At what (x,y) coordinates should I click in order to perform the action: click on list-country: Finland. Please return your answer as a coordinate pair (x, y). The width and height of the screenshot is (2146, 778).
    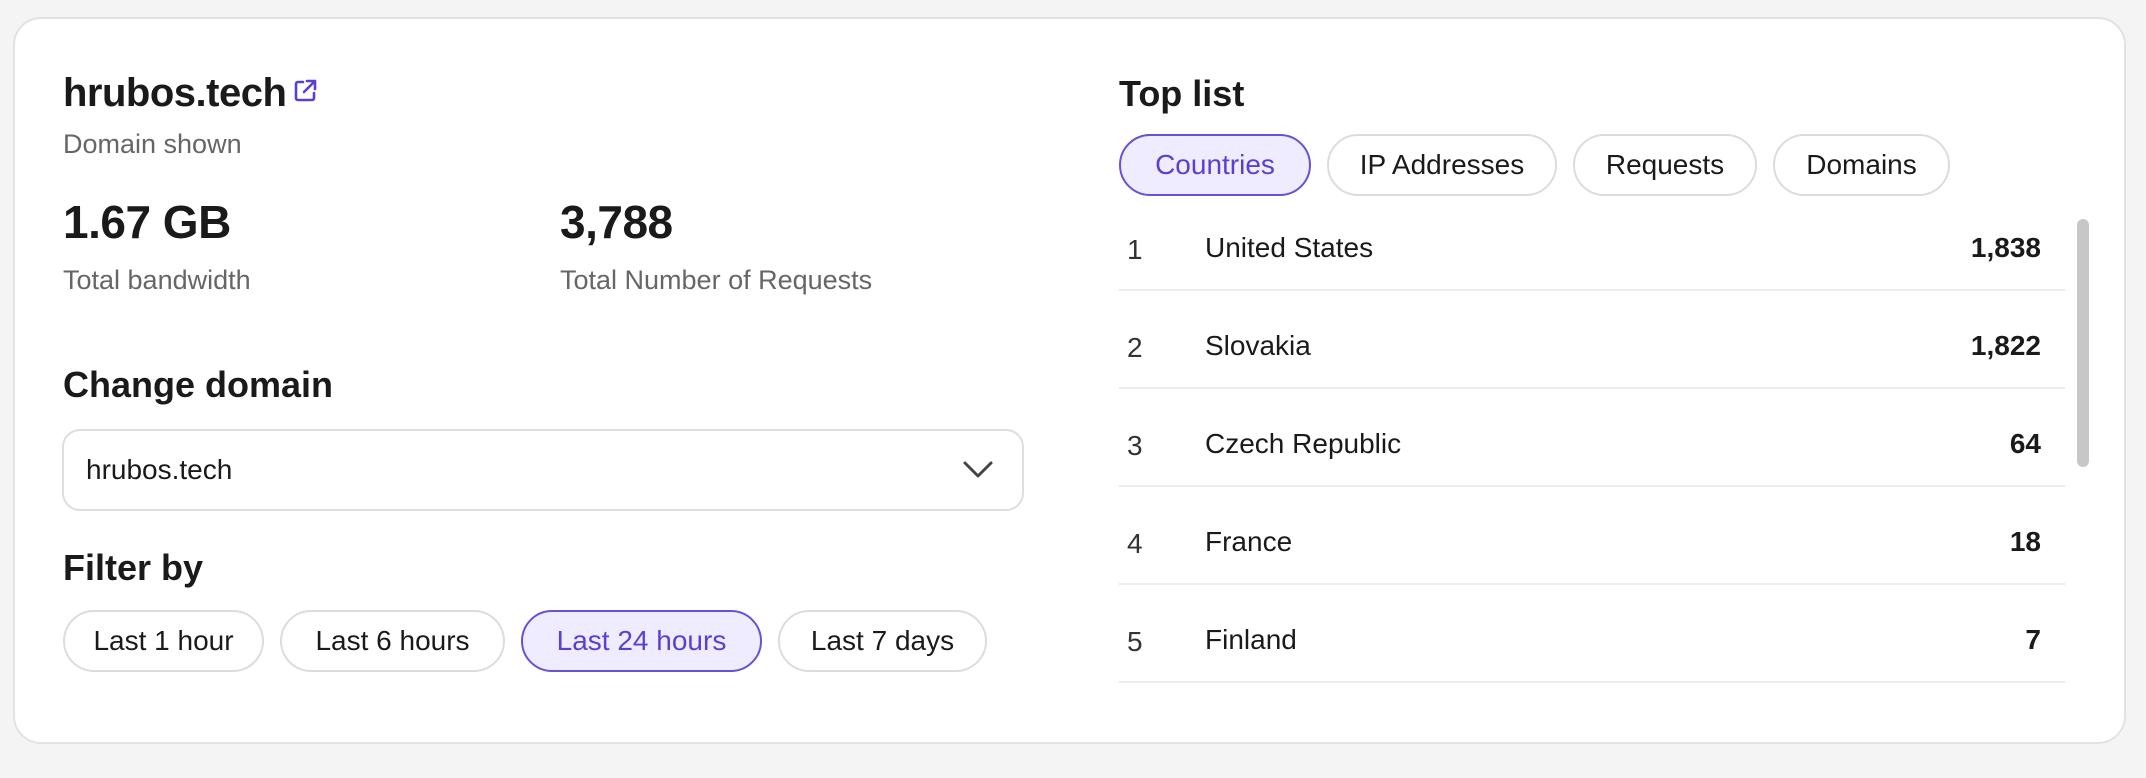
    Looking at the image, I should click on (1251, 639).